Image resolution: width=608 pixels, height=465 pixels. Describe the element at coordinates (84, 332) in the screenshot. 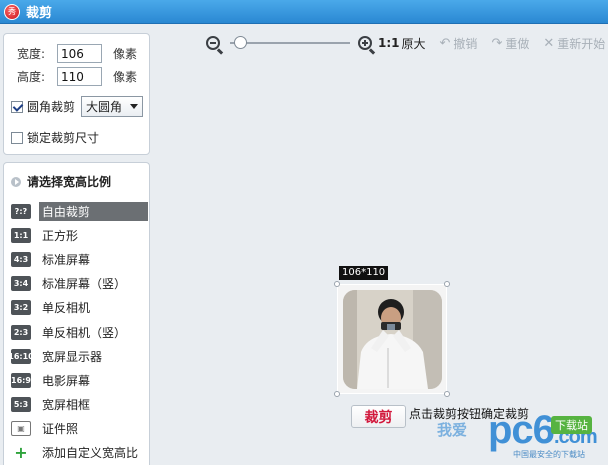

I see `ratio-item-label: 单反相机（竖）` at that location.